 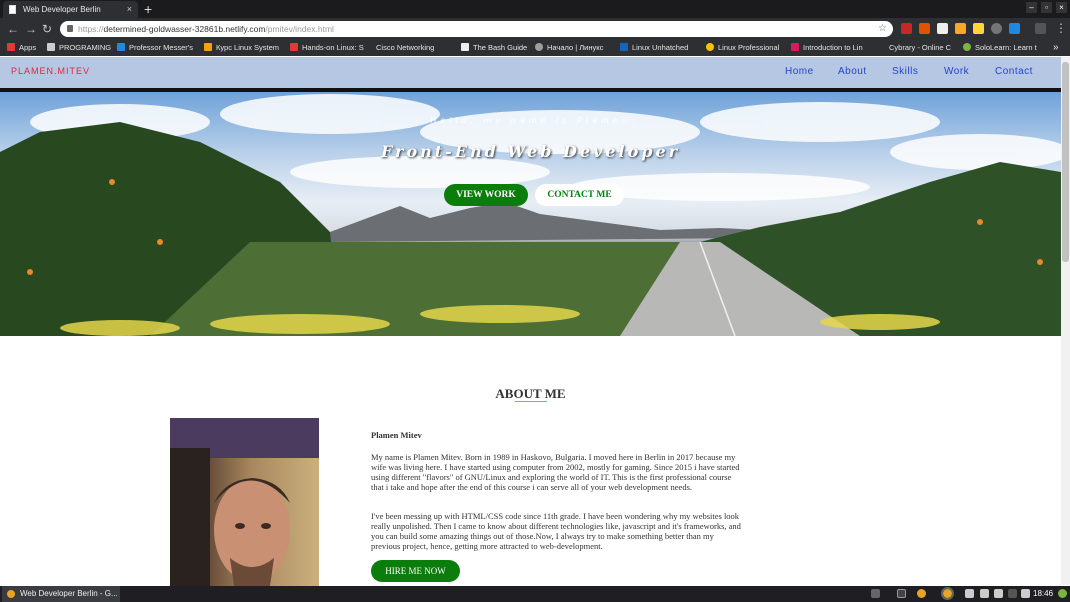 I want to click on extension-note-icon, so click(x=978, y=28).